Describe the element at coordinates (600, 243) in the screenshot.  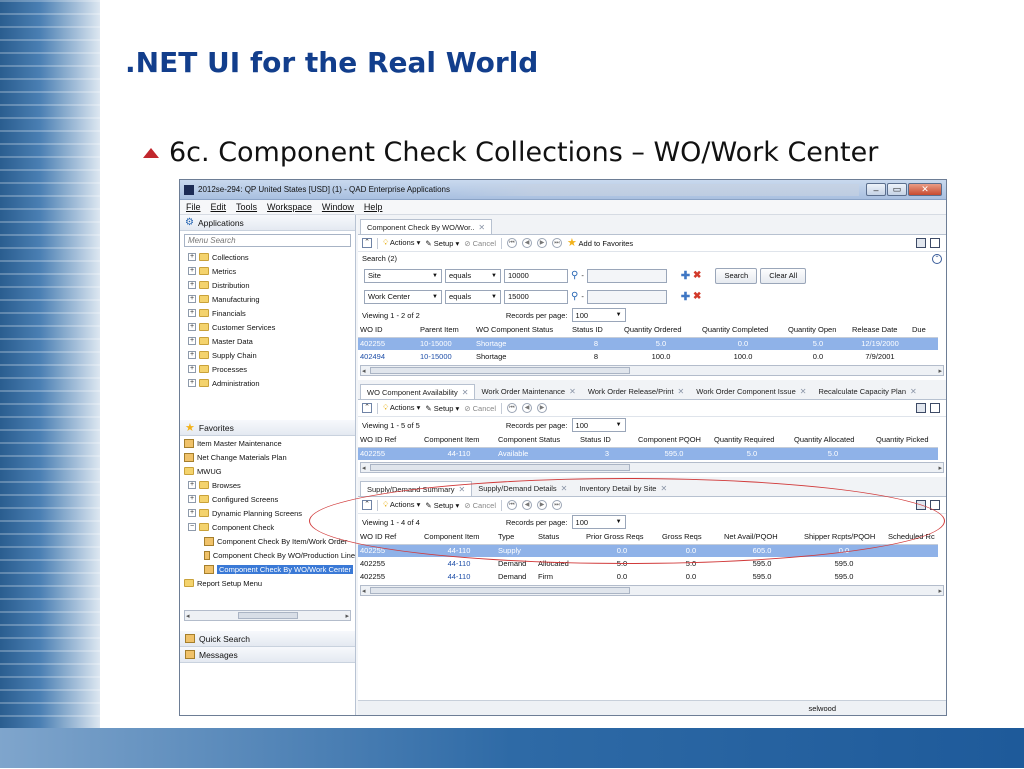
I see `add-to-favorites-button: ★ Add to Favorites` at that location.